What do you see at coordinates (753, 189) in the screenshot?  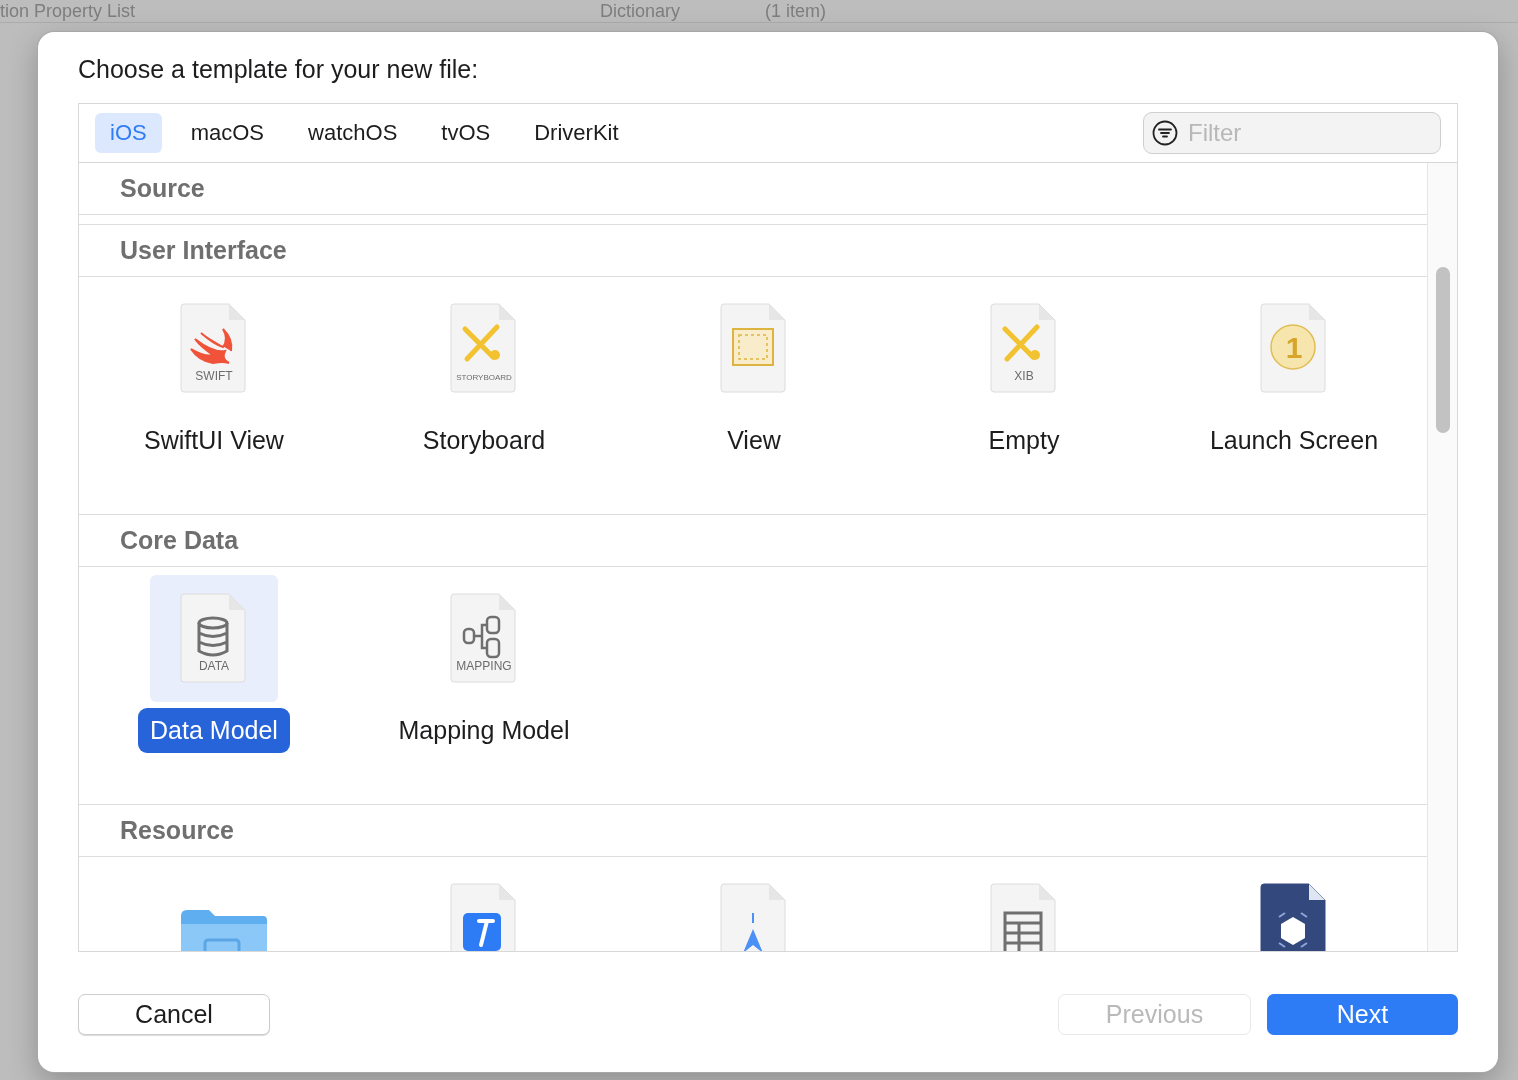 I see `section-header: Source` at bounding box center [753, 189].